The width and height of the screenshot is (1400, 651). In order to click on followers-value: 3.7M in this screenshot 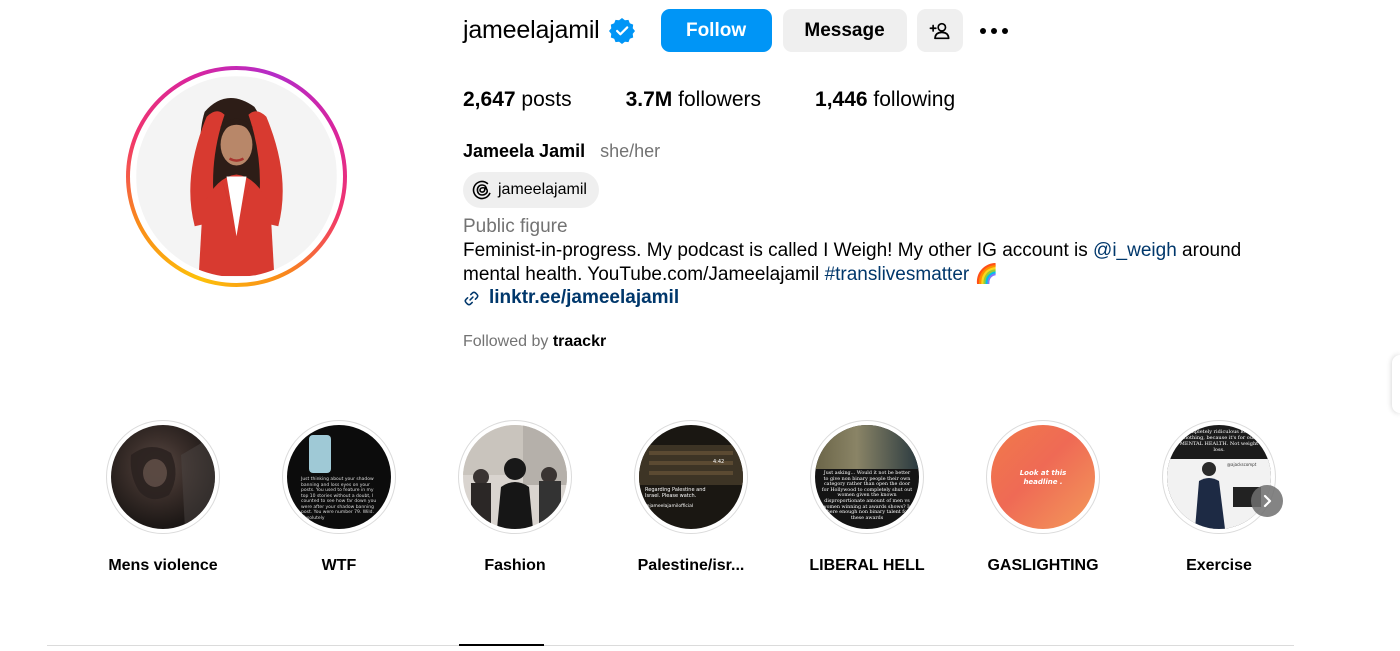, I will do `click(649, 99)`.